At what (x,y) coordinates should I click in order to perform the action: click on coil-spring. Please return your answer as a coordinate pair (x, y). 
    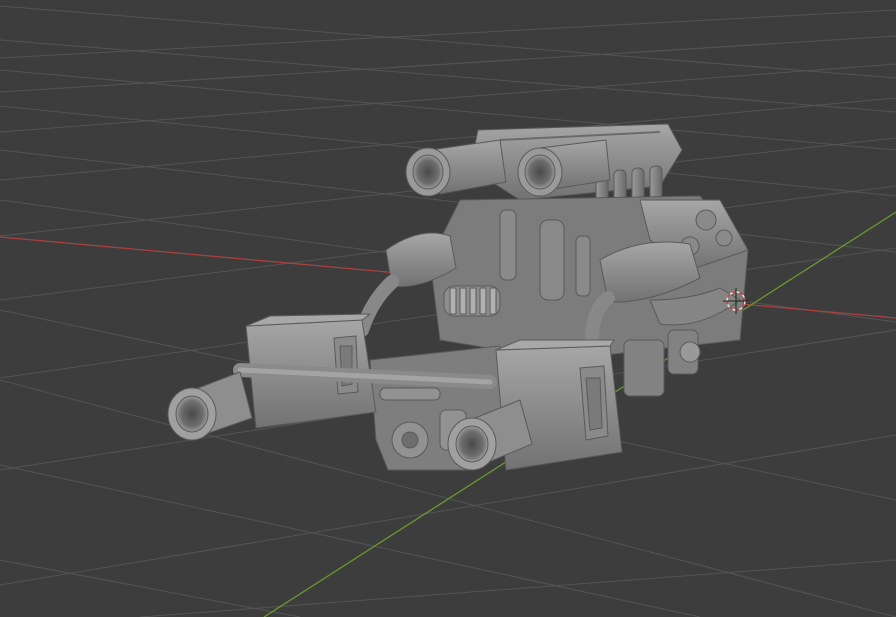
    Looking at the image, I should click on (472, 301).